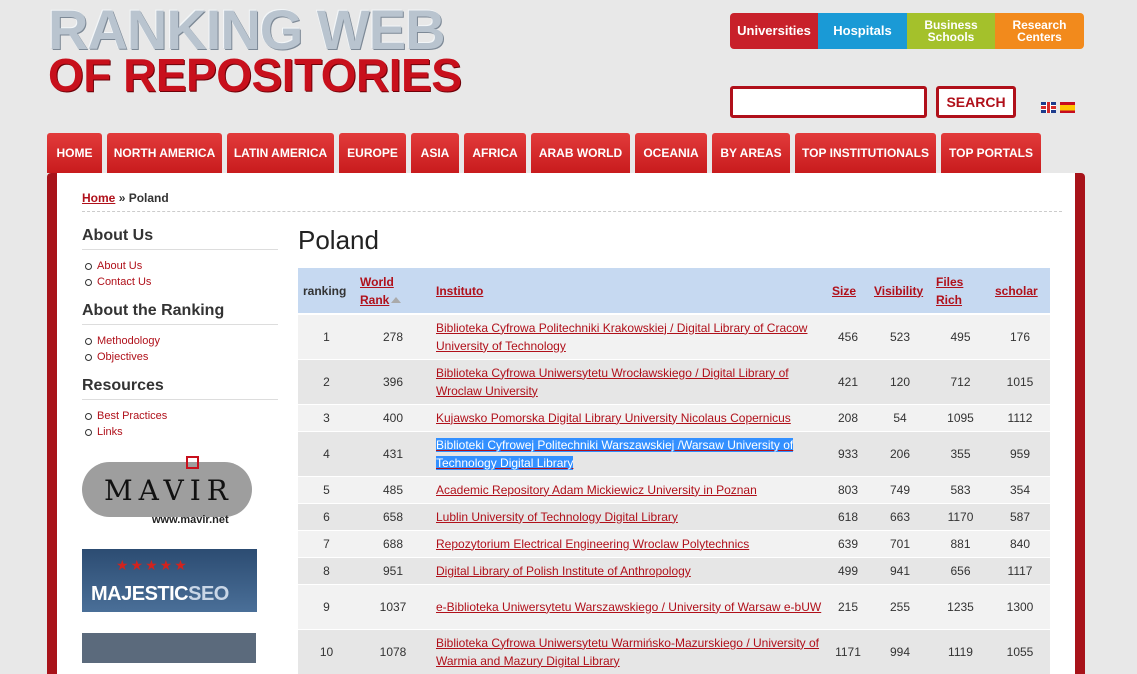  Describe the element at coordinates (393, 291) in the screenshot. I see `col-world-rank: World Rank` at that location.